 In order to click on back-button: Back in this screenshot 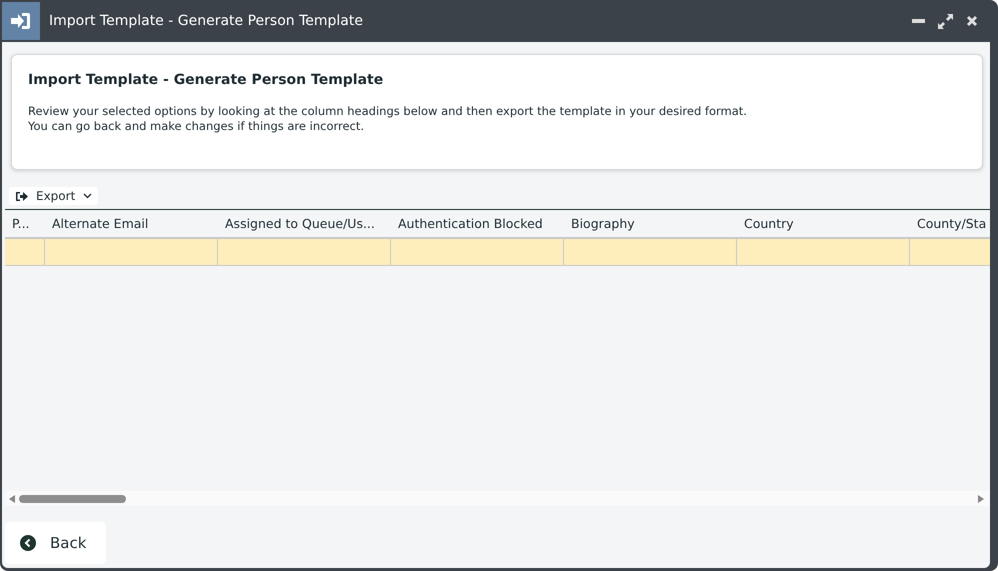, I will do `click(55, 543)`.